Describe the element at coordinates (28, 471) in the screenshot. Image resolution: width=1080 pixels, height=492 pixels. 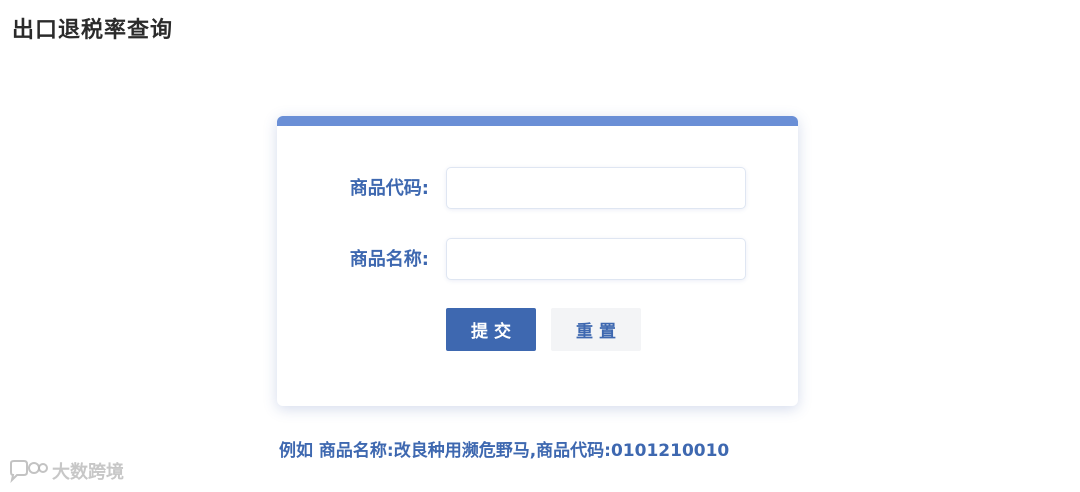
I see `chat-bubble-logo-icon` at that location.